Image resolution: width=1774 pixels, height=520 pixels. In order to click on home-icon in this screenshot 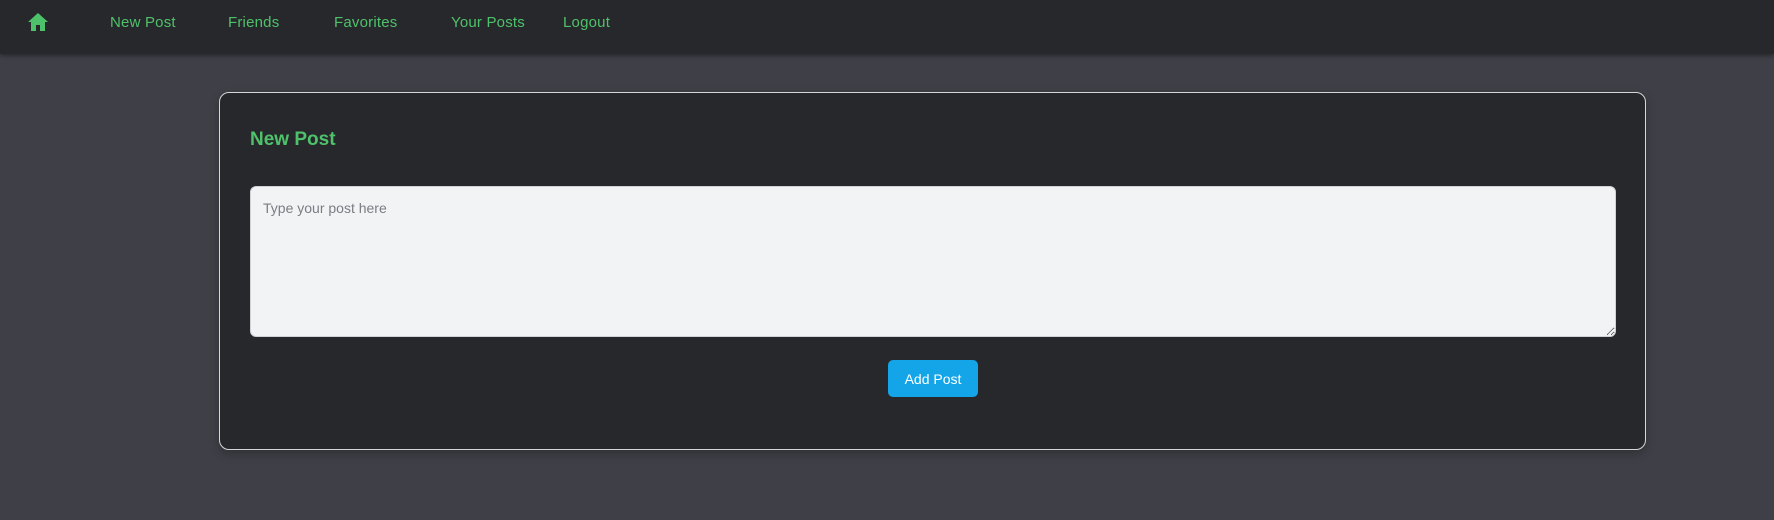, I will do `click(38, 22)`.